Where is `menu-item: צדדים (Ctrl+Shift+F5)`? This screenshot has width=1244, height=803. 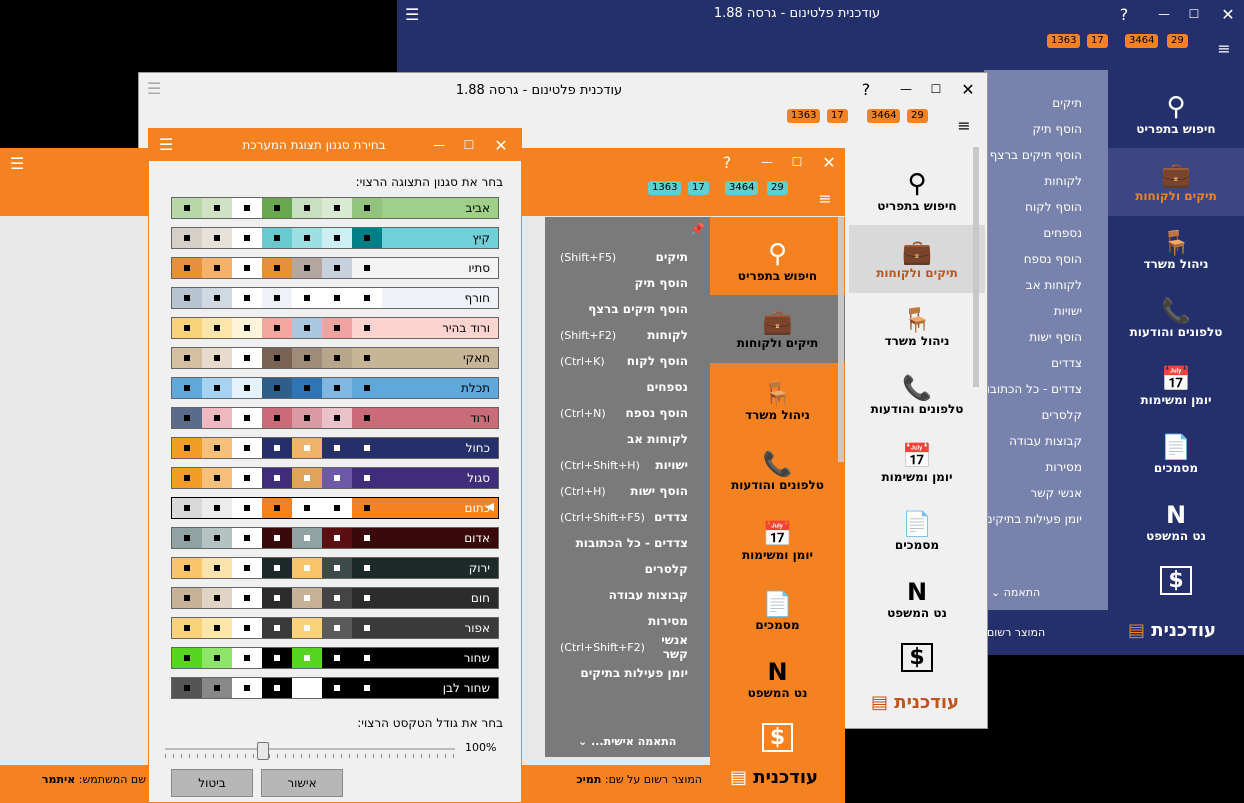
menu-item: צדדים (Ctrl+Shift+F5) is located at coordinates (624, 517).